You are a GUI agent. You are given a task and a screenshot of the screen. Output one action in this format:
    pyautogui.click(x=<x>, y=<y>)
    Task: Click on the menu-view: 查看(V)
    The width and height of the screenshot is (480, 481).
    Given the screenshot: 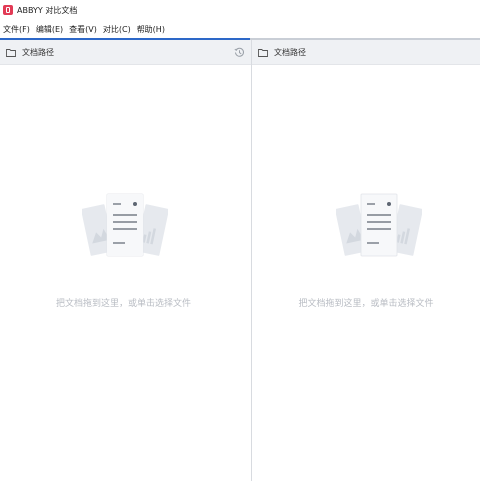 What is the action you would take?
    pyautogui.click(x=83, y=29)
    